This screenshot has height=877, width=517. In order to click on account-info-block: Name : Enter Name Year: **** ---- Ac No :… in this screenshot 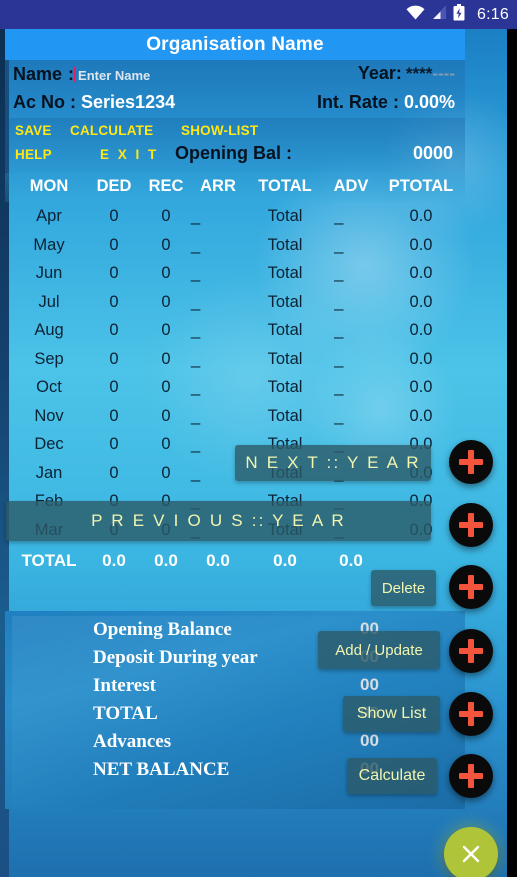, I will do `click(235, 89)`.